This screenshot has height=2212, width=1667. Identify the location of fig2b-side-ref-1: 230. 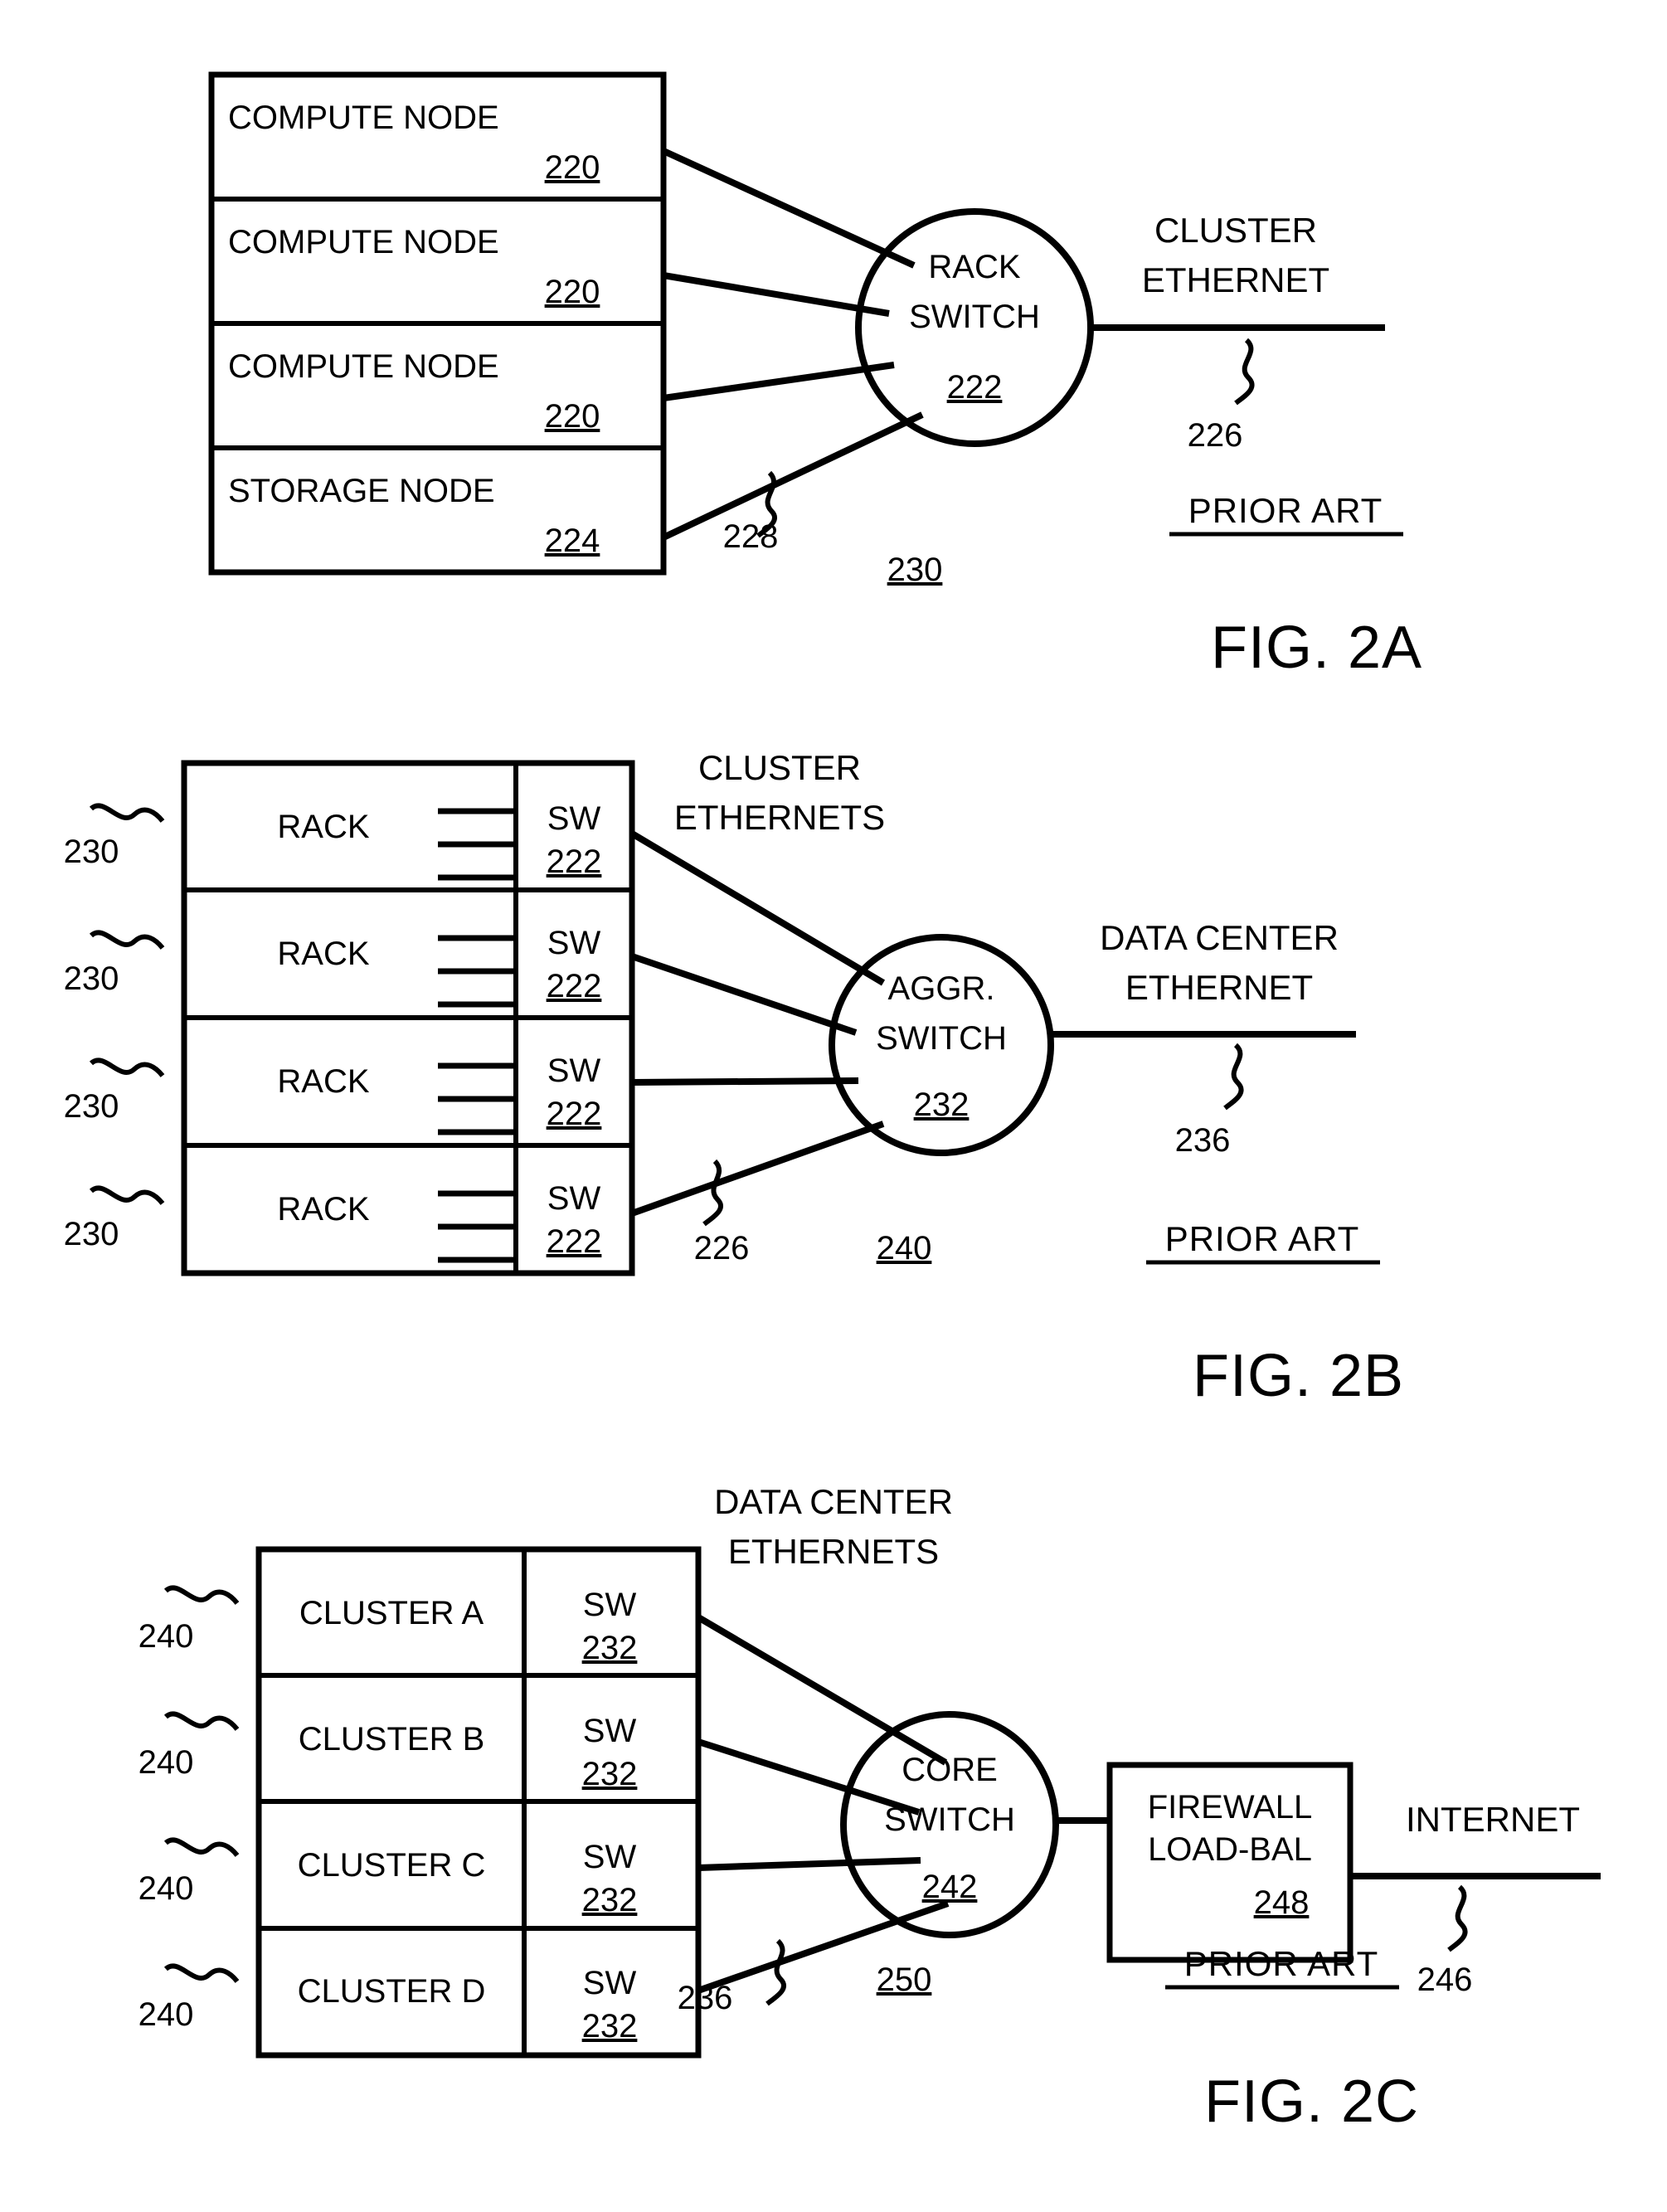
(91, 978).